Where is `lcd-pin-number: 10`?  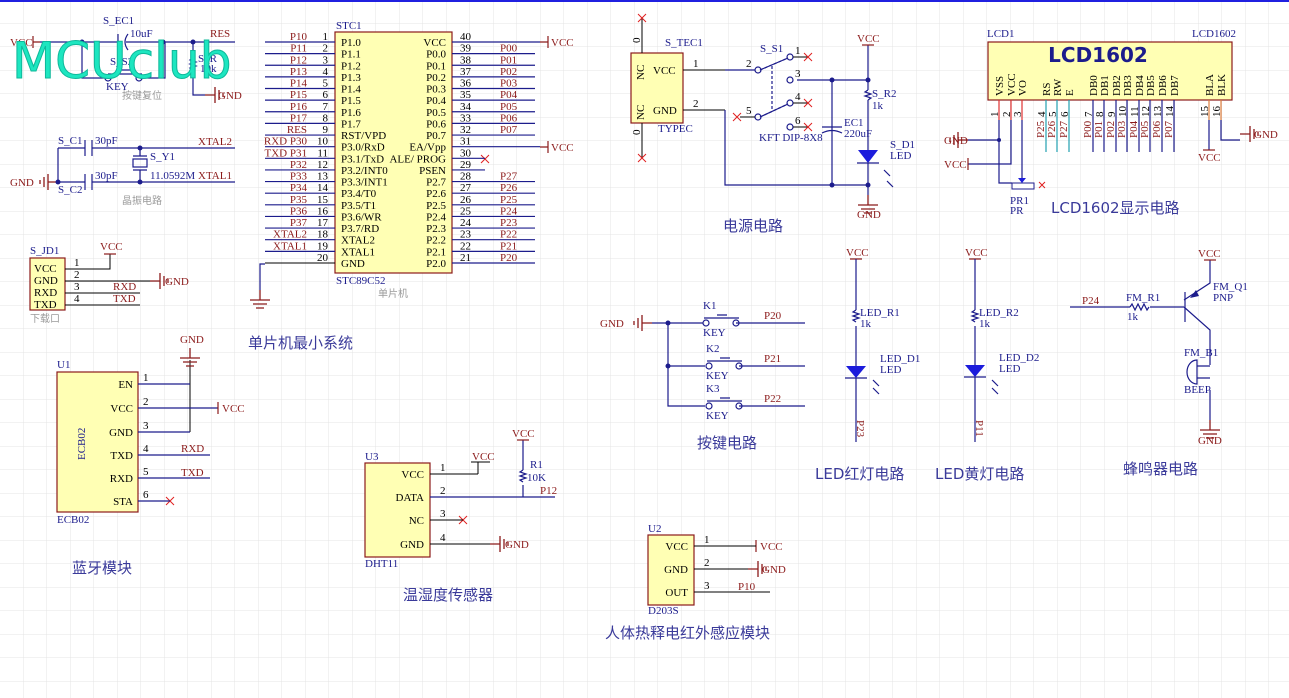 lcd-pin-number: 10 is located at coordinates (1123, 112).